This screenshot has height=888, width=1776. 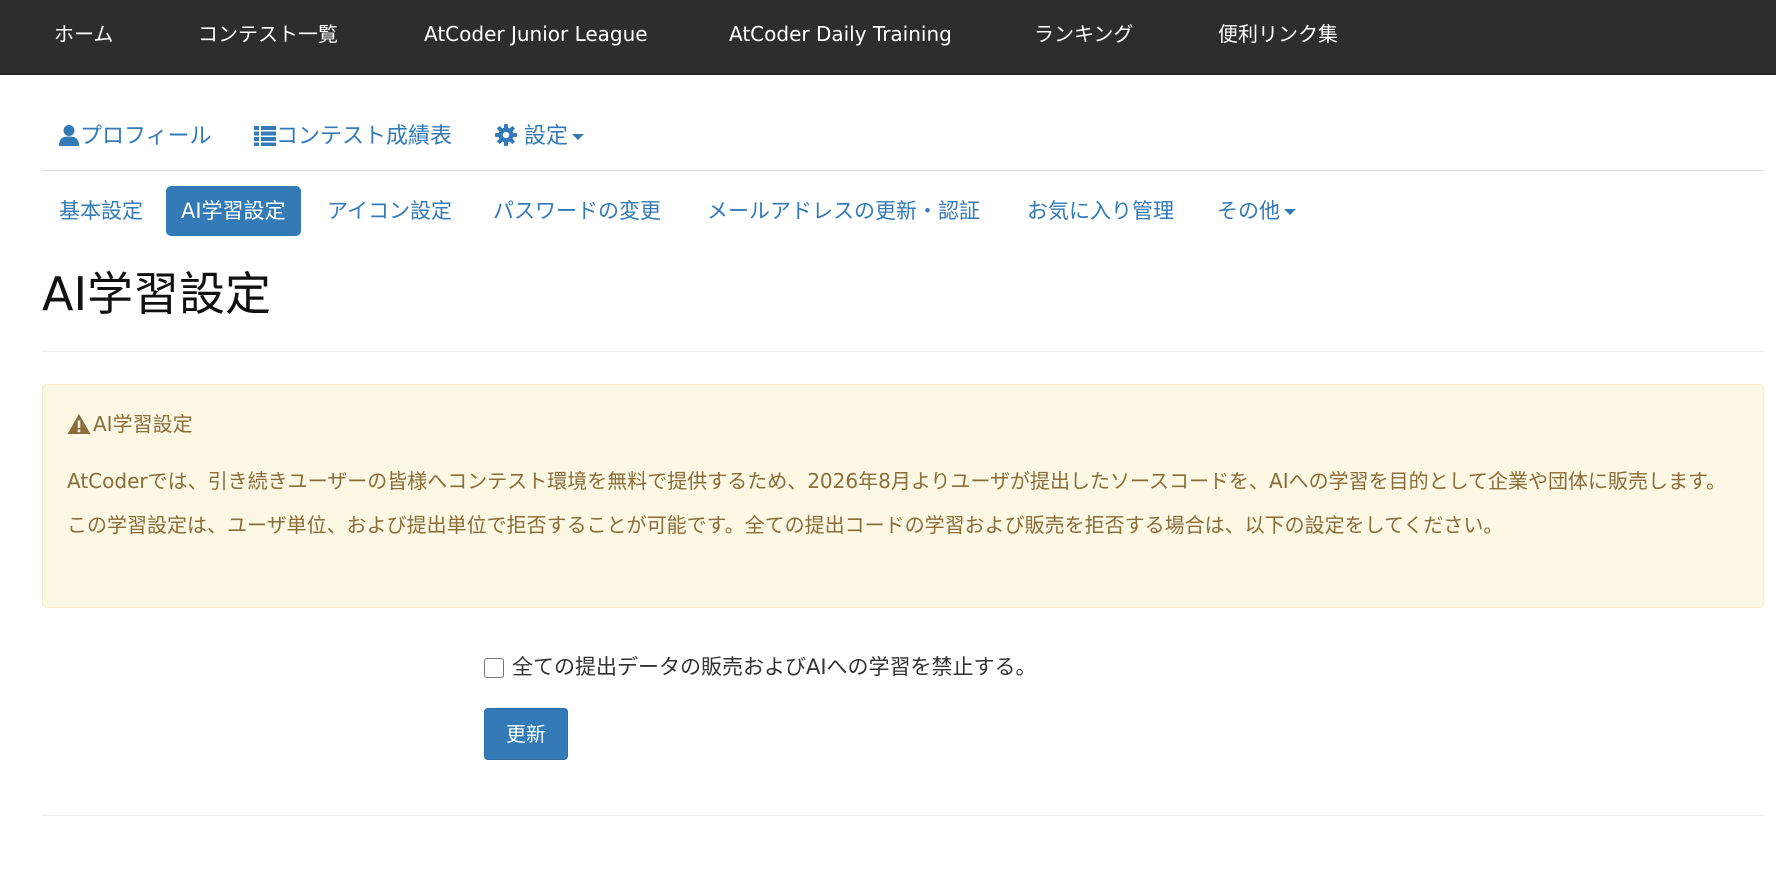 I want to click on tab-profile: プロフィール, so click(x=135, y=137).